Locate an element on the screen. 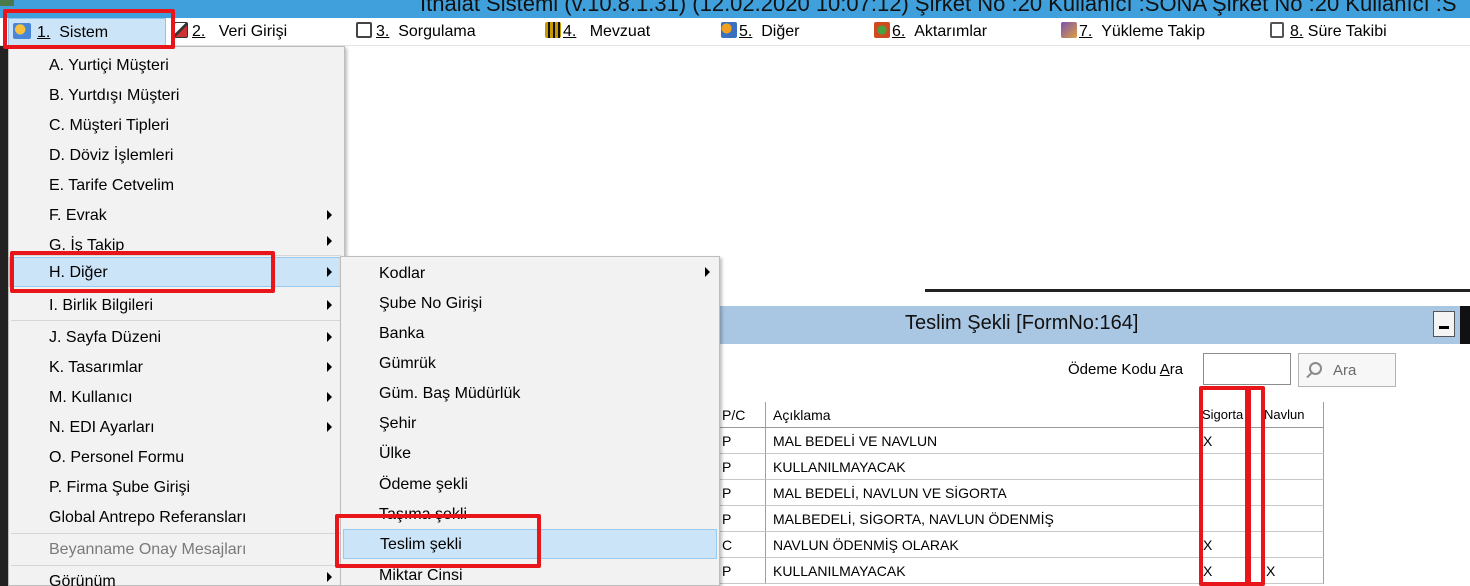  submenu-item-sehir: Şehir is located at coordinates (530, 424).